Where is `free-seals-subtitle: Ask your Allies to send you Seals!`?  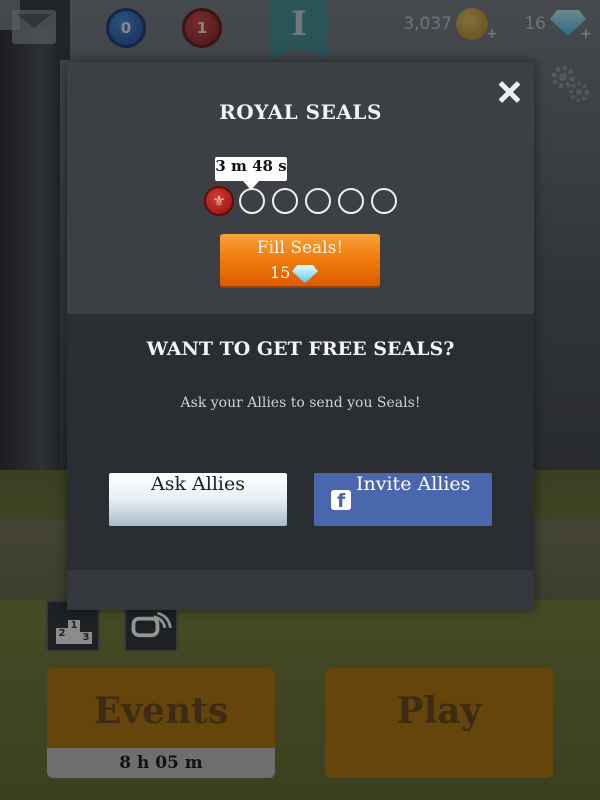 free-seals-subtitle: Ask your Allies to send you Seals! is located at coordinates (300, 403).